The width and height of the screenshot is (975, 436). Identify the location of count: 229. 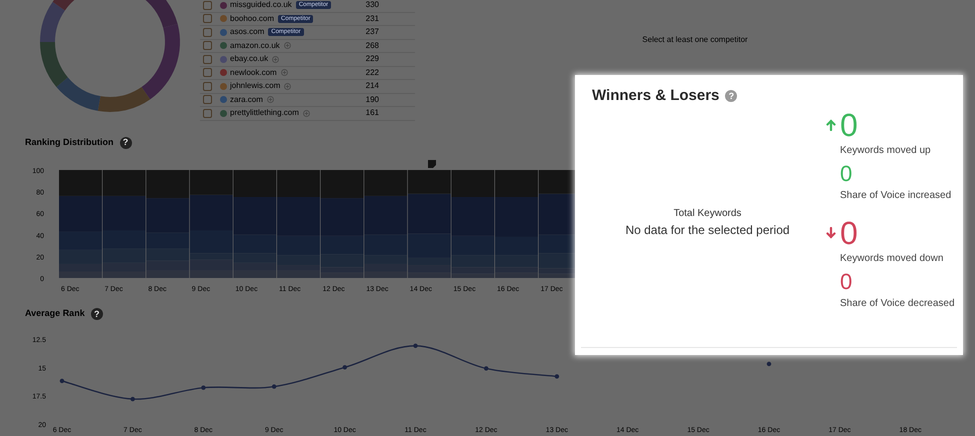
(372, 59).